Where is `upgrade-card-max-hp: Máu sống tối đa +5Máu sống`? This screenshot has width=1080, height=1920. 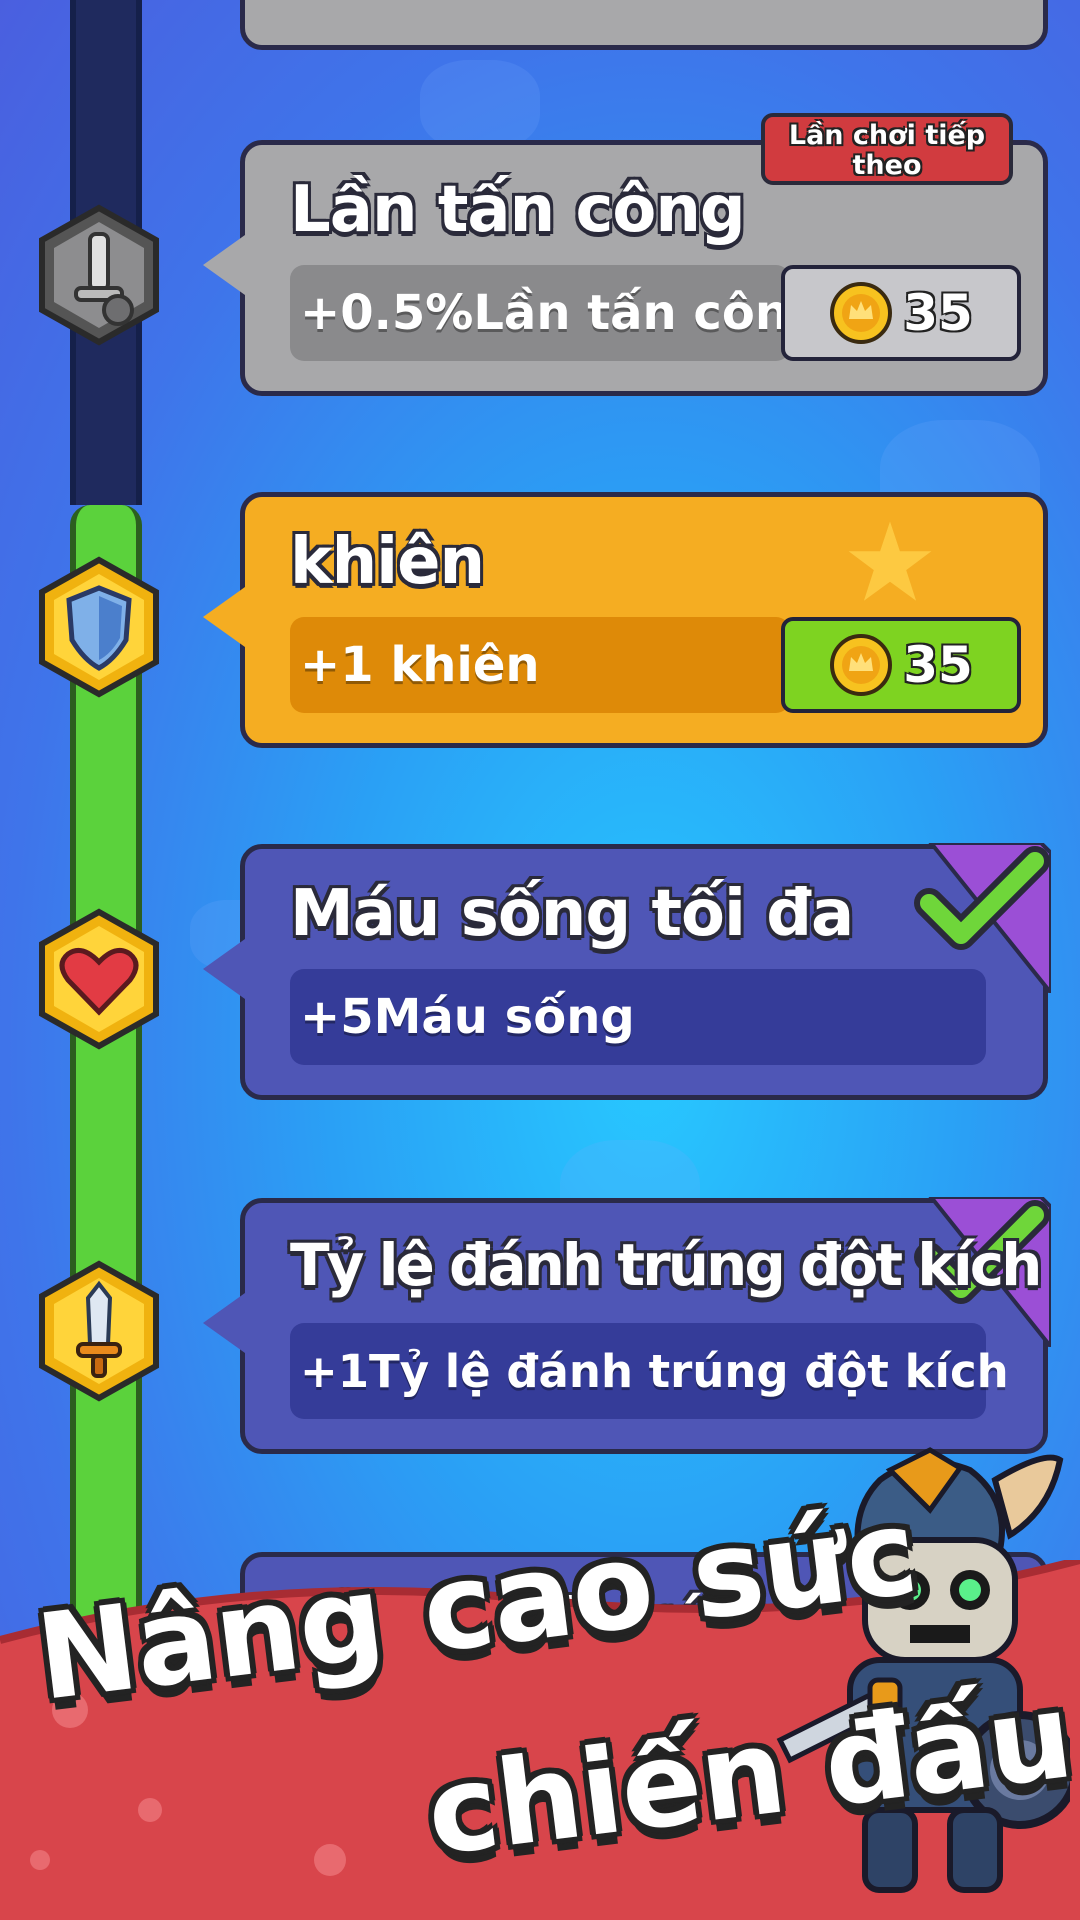
upgrade-card-max-hp: Máu sống tối đa +5Máu sống is located at coordinates (627, 971).